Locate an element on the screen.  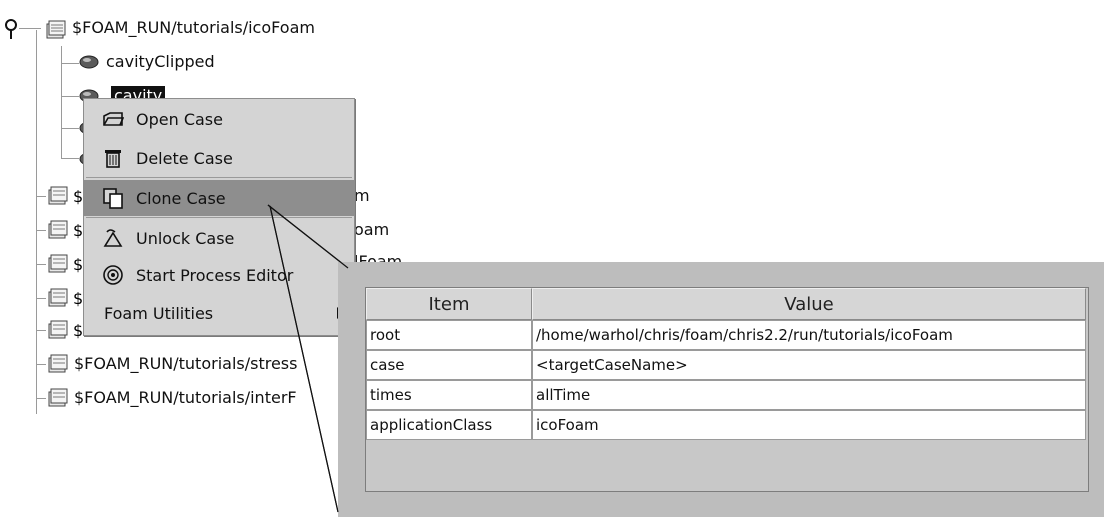
table-cell-item: case is located at coordinates (449, 365).